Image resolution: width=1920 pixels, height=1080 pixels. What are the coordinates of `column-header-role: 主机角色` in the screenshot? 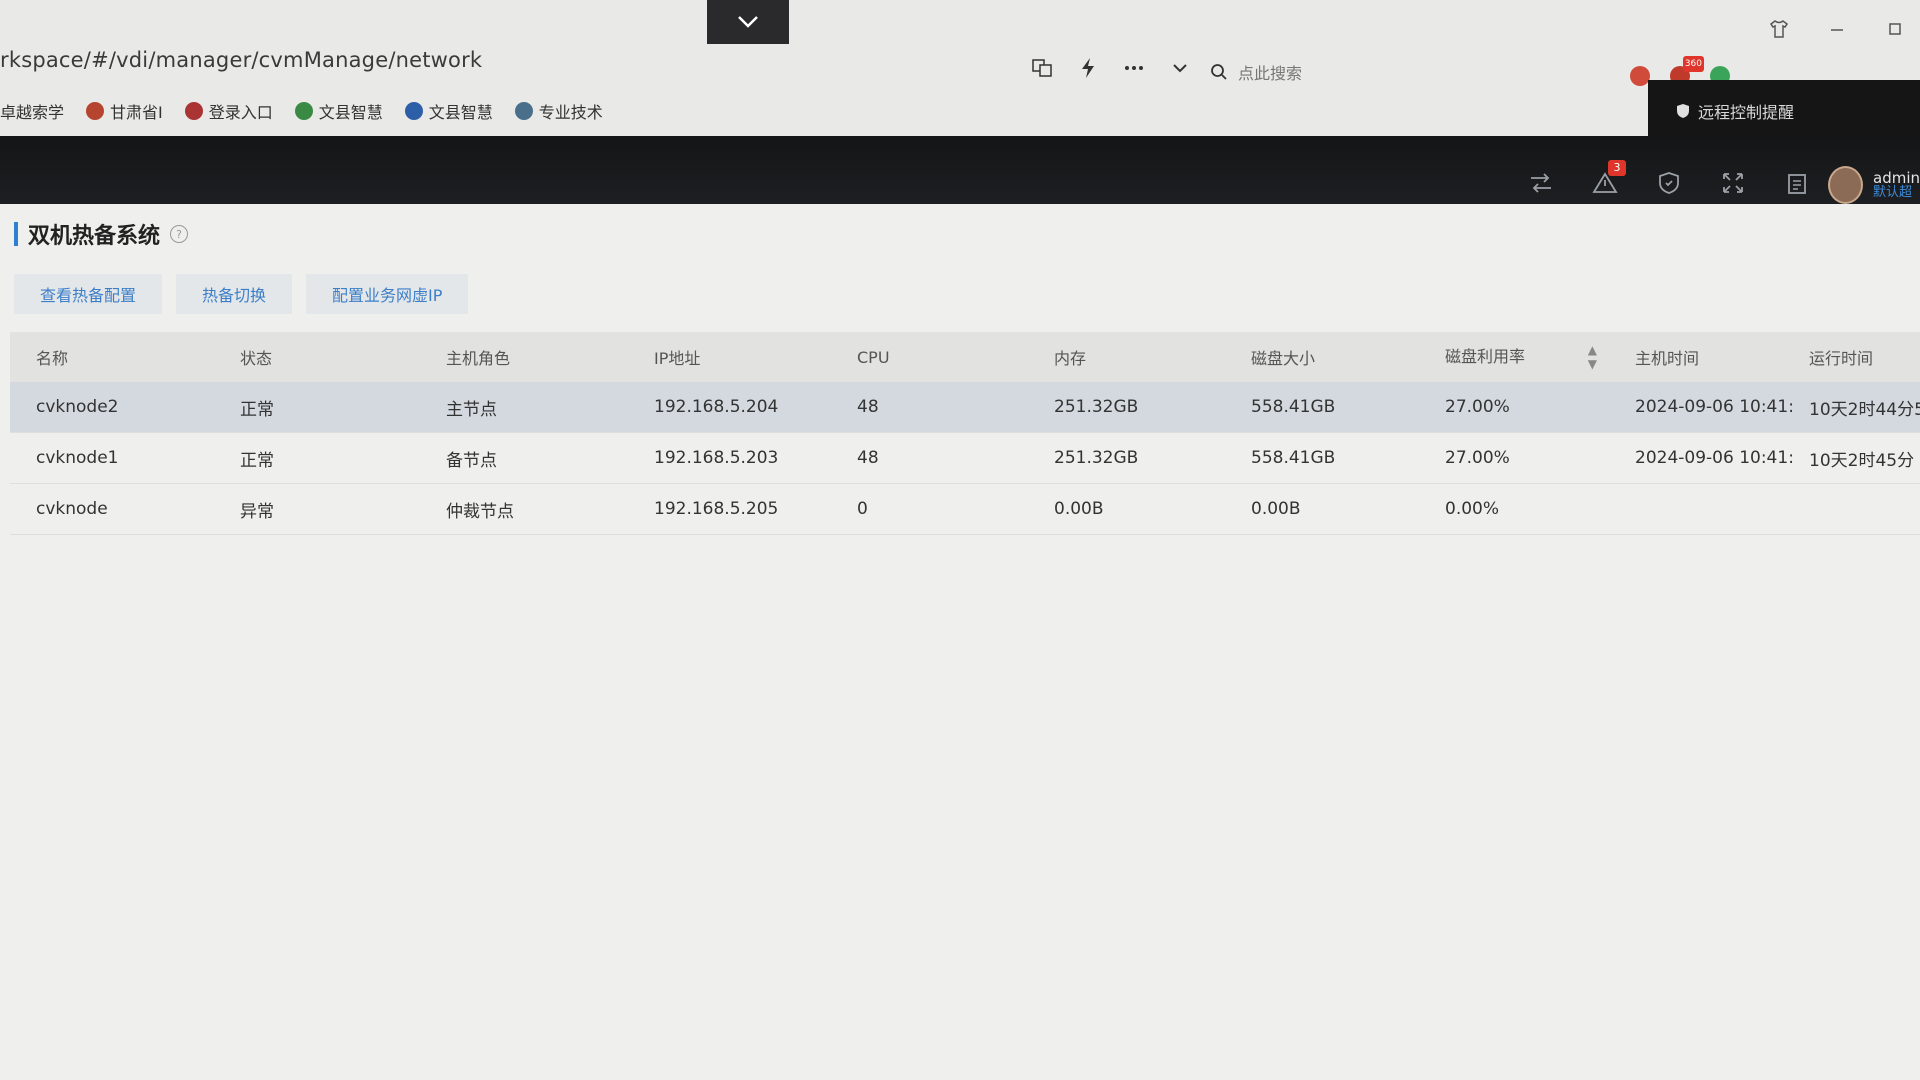 It's located at (524, 357).